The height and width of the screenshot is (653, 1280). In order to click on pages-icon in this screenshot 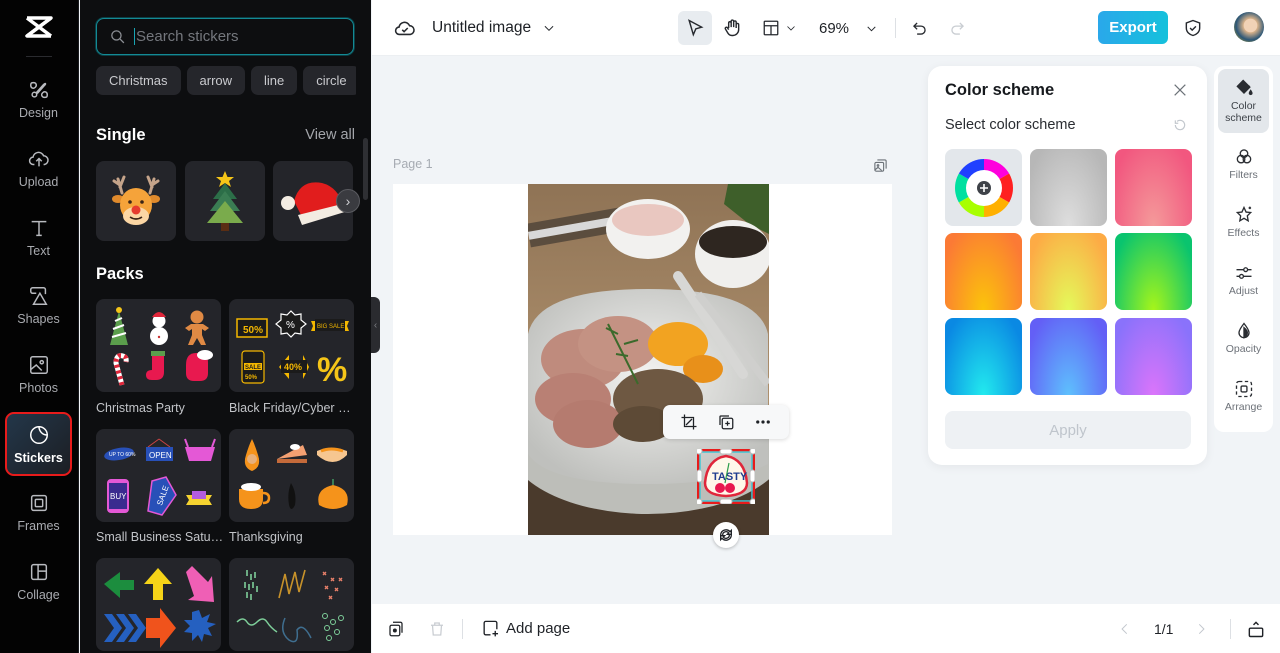, I will do `click(396, 628)`.